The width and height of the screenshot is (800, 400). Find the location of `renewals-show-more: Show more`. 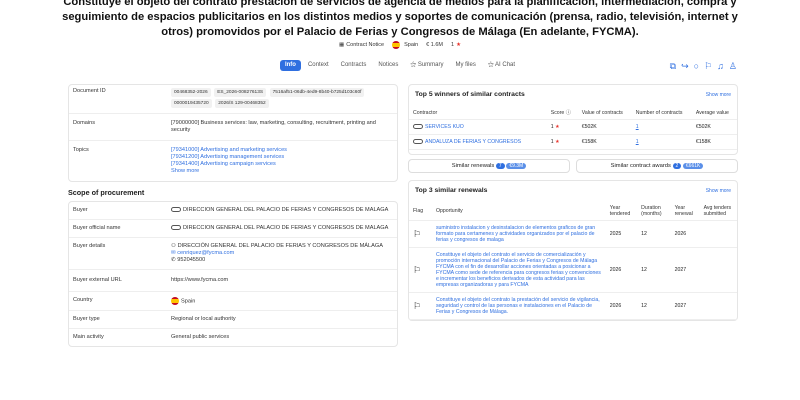

renewals-show-more: Show more is located at coordinates (718, 191).